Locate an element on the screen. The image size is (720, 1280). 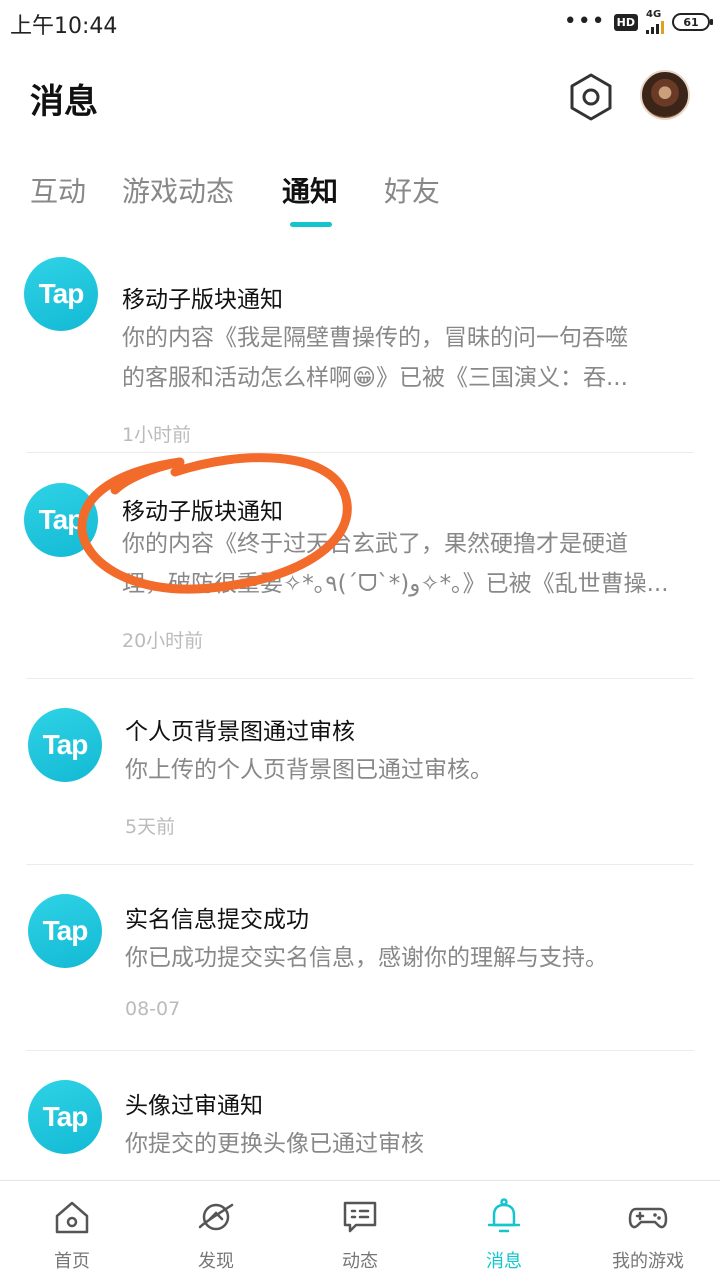
nav-messages: 消息 is located at coordinates (504, 1230).